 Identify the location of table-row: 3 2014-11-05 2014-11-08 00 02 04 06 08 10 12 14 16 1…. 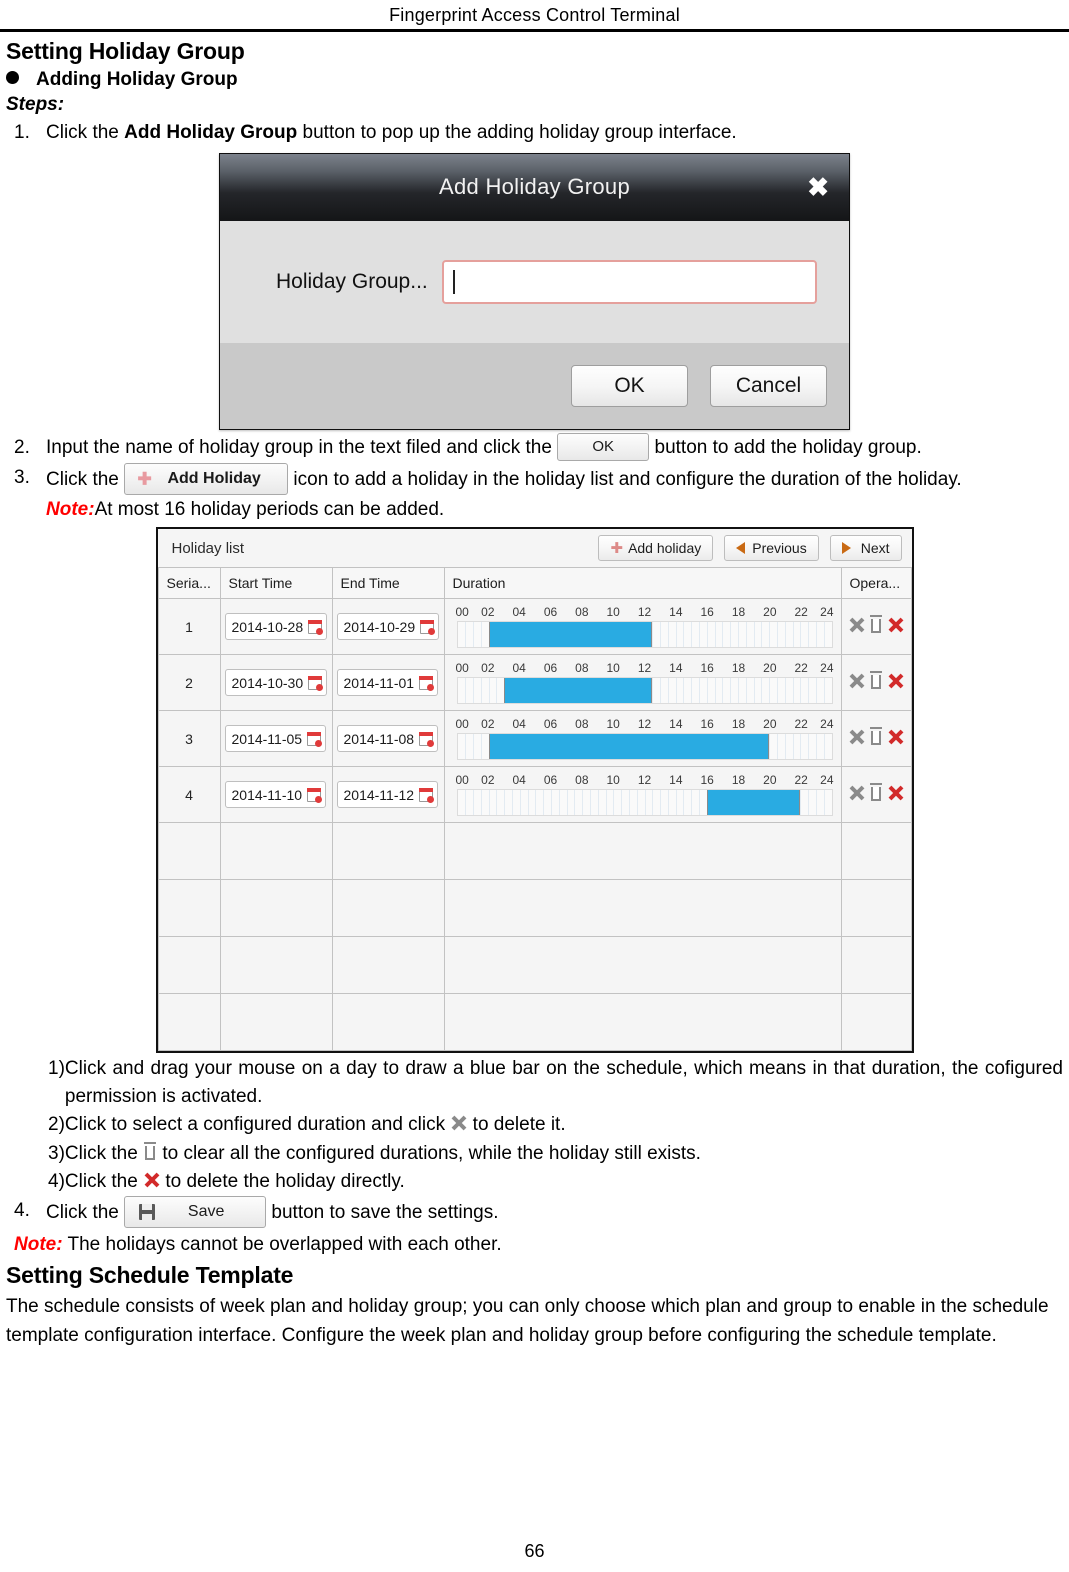
(534, 739).